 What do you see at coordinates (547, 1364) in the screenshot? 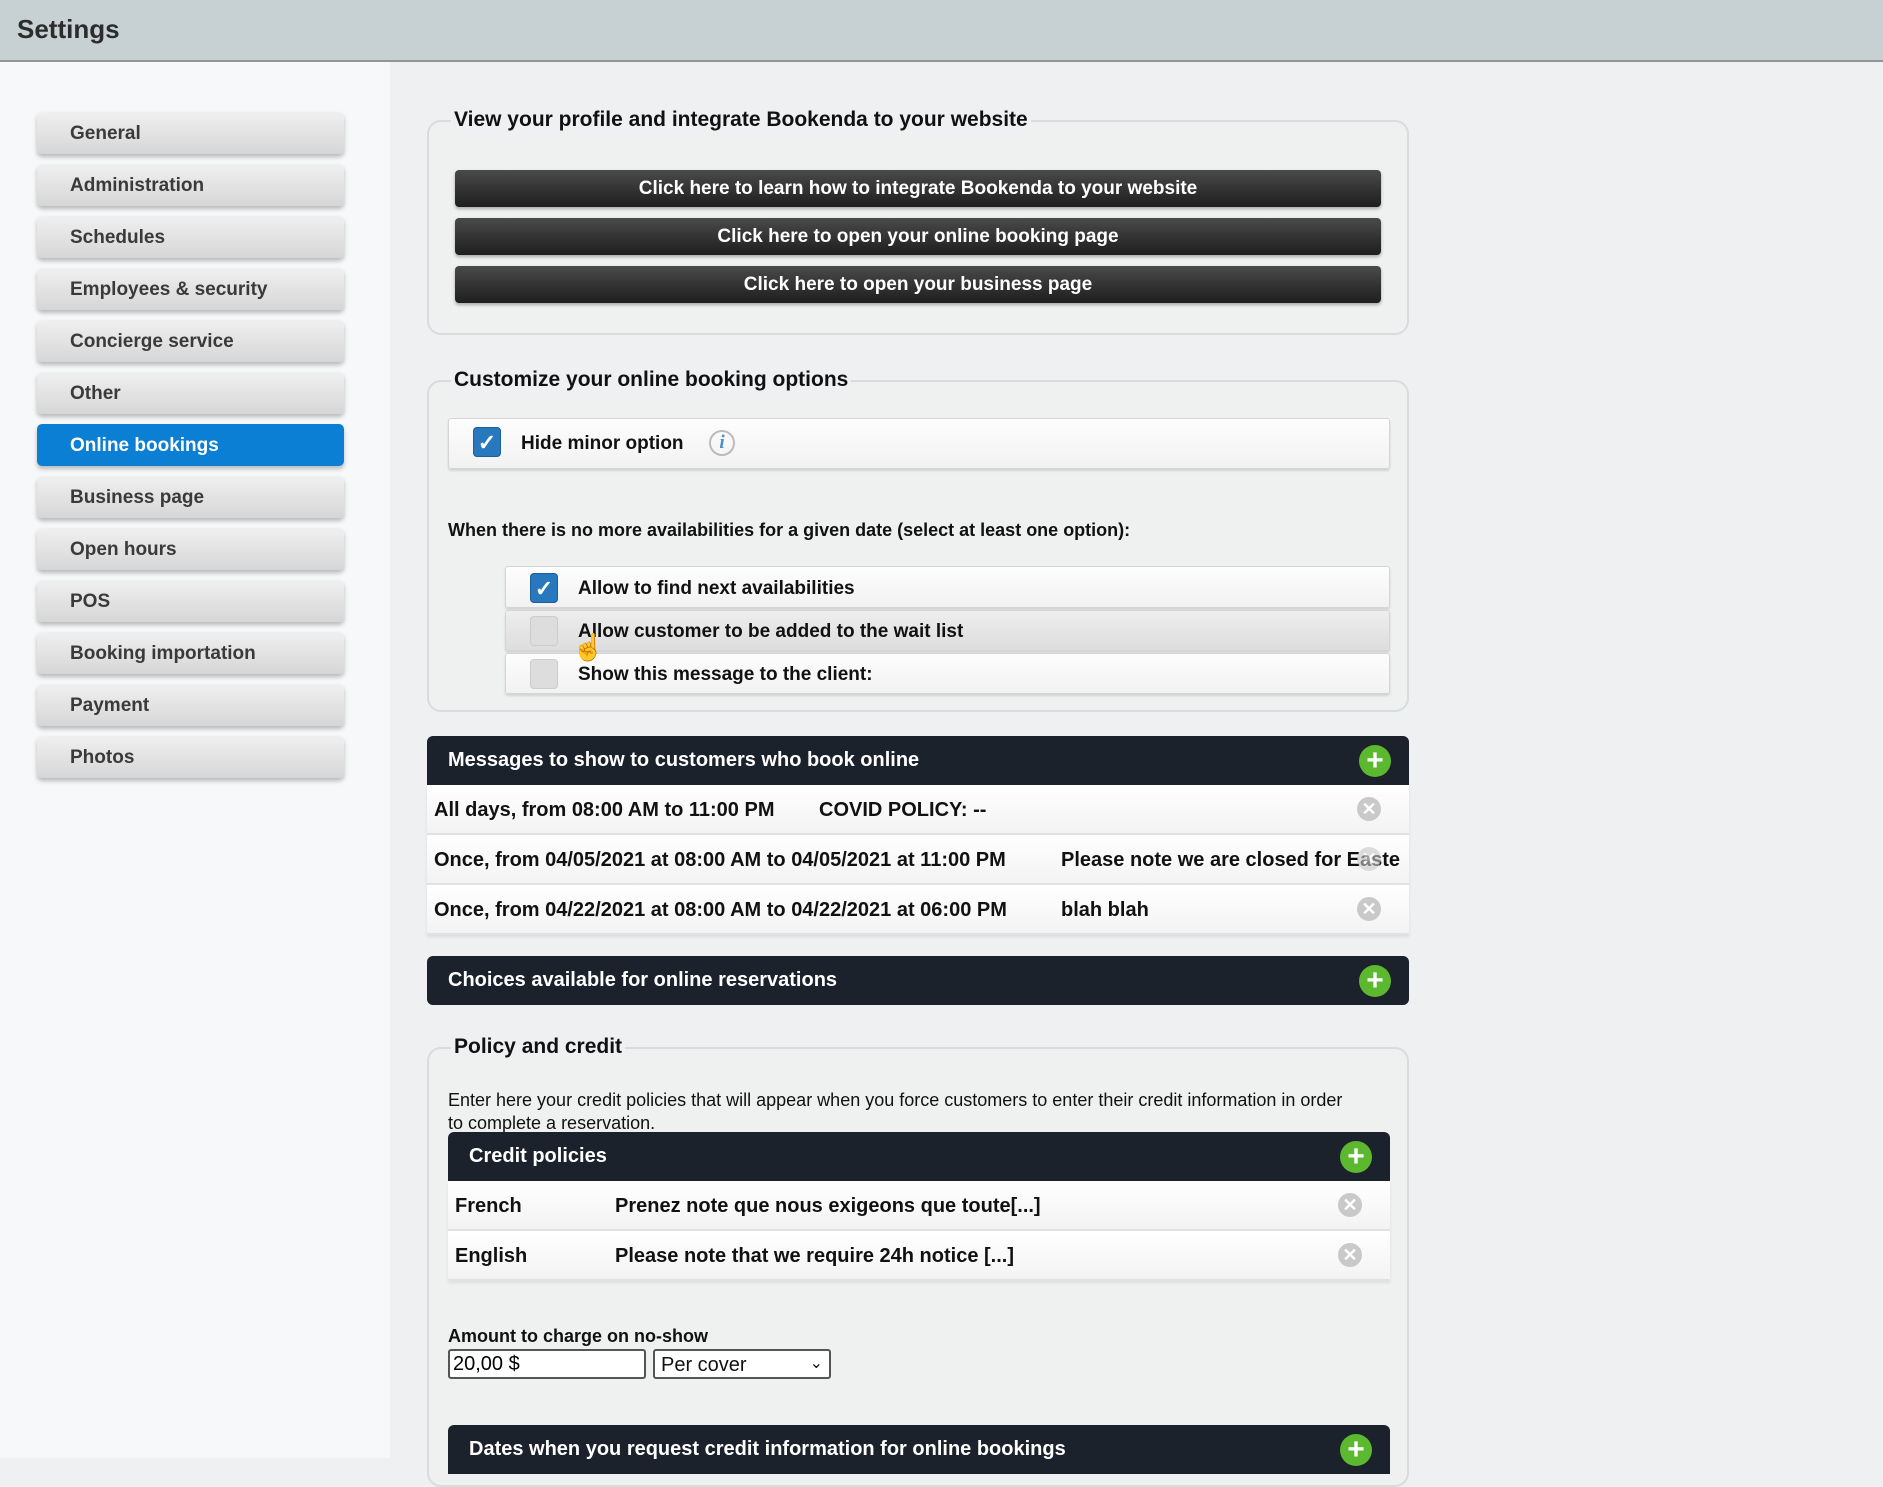
I see `amount-input` at bounding box center [547, 1364].